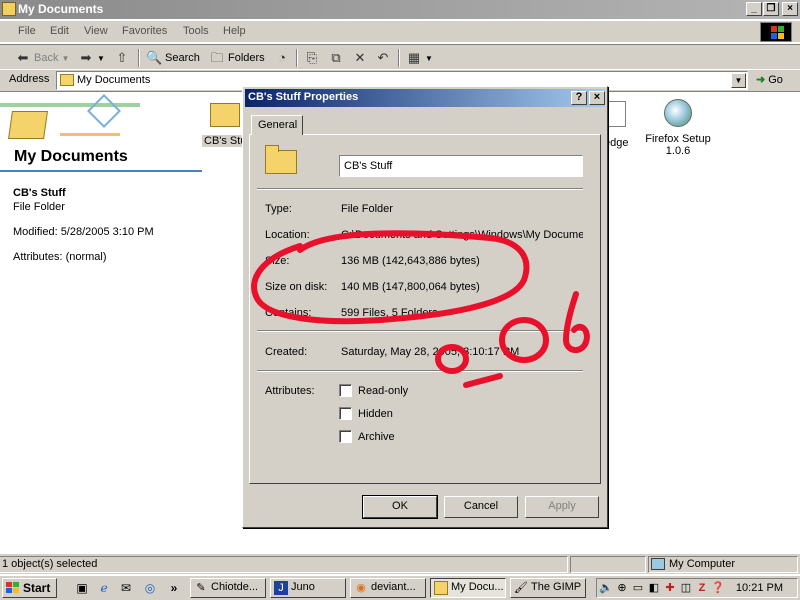  Describe the element at coordinates (521, 588) in the screenshot. I see `gimp-icon: 🖌` at that location.